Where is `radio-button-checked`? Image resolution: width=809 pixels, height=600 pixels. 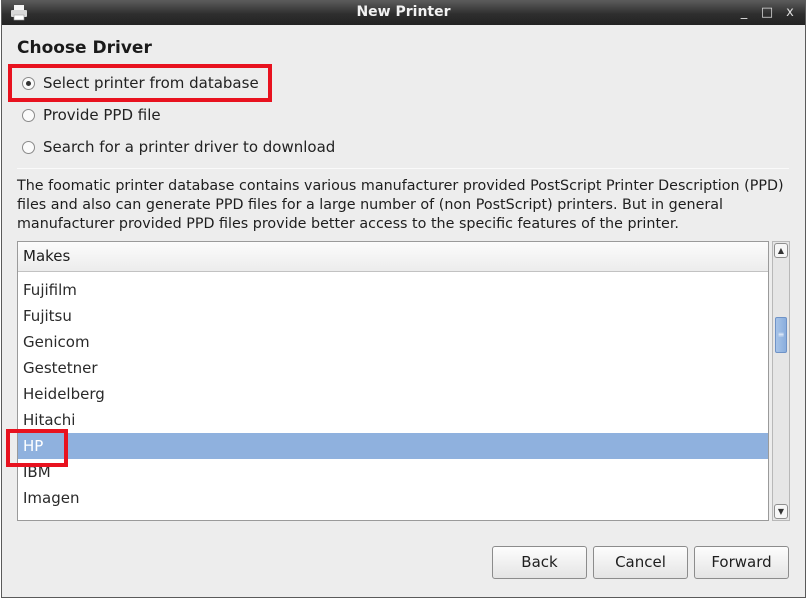 radio-button-checked is located at coordinates (28, 83).